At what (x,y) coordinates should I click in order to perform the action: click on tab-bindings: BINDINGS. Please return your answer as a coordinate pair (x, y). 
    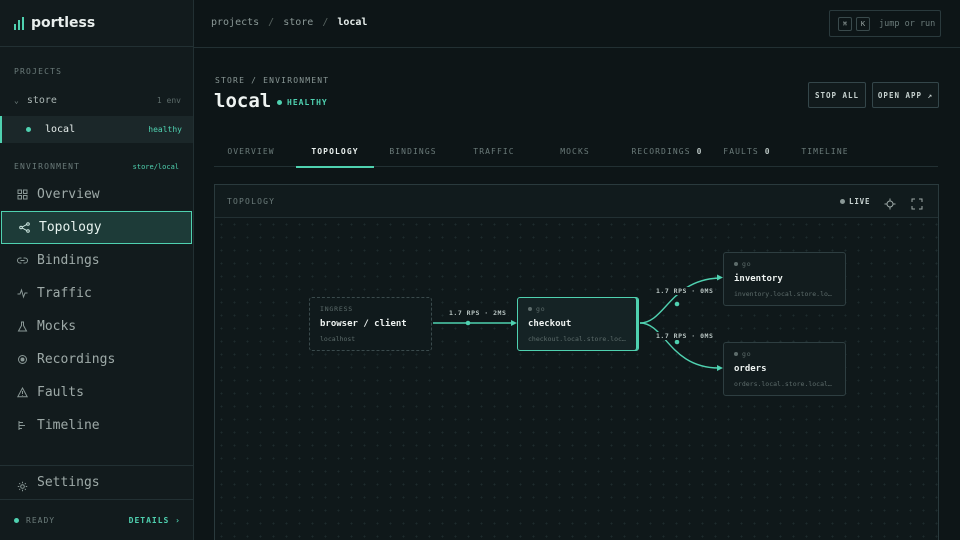
    Looking at the image, I should click on (413, 151).